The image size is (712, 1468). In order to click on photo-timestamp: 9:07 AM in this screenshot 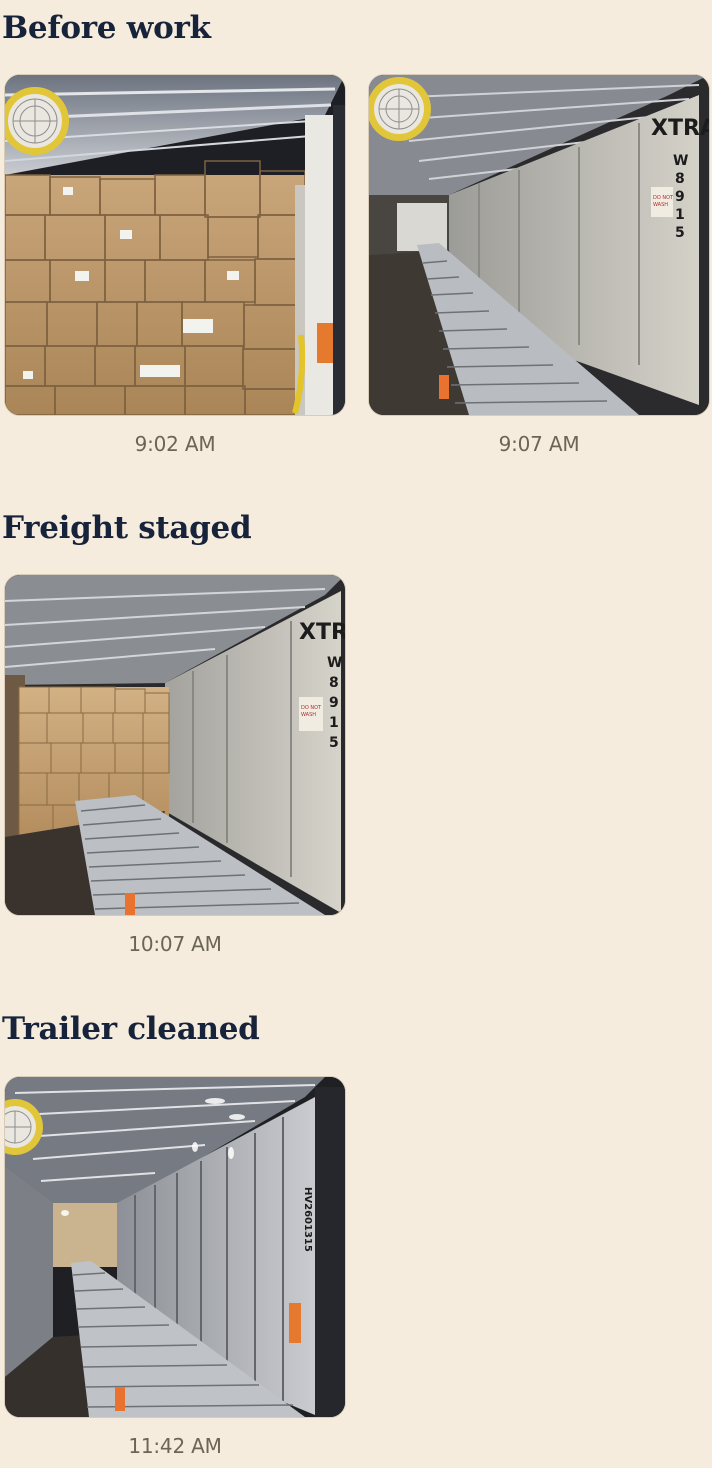, I will do `click(539, 444)`.